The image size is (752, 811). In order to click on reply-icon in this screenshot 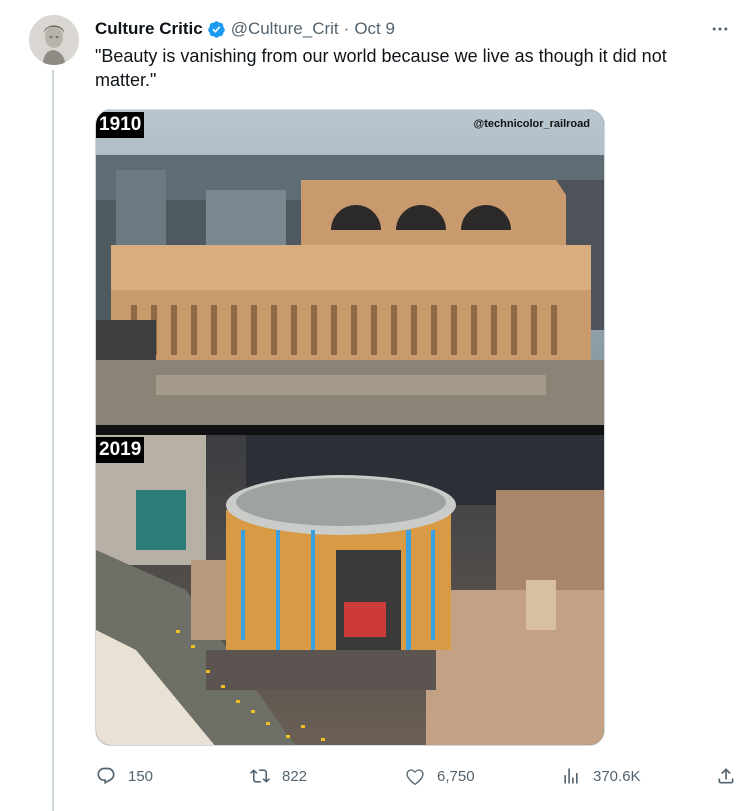, I will do `click(106, 776)`.